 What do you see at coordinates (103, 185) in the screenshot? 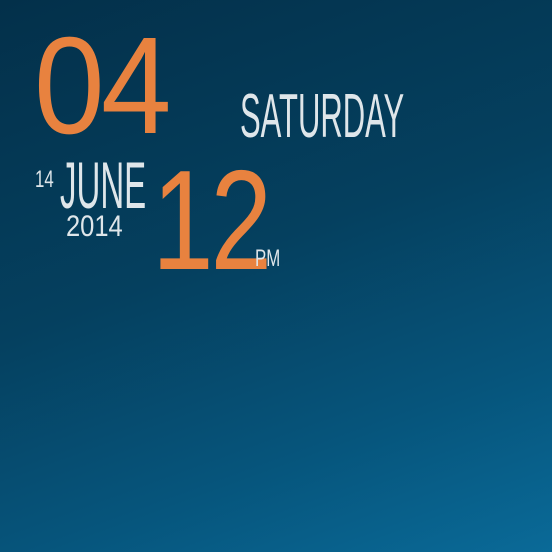
I see `month-label: JUNE` at bounding box center [103, 185].